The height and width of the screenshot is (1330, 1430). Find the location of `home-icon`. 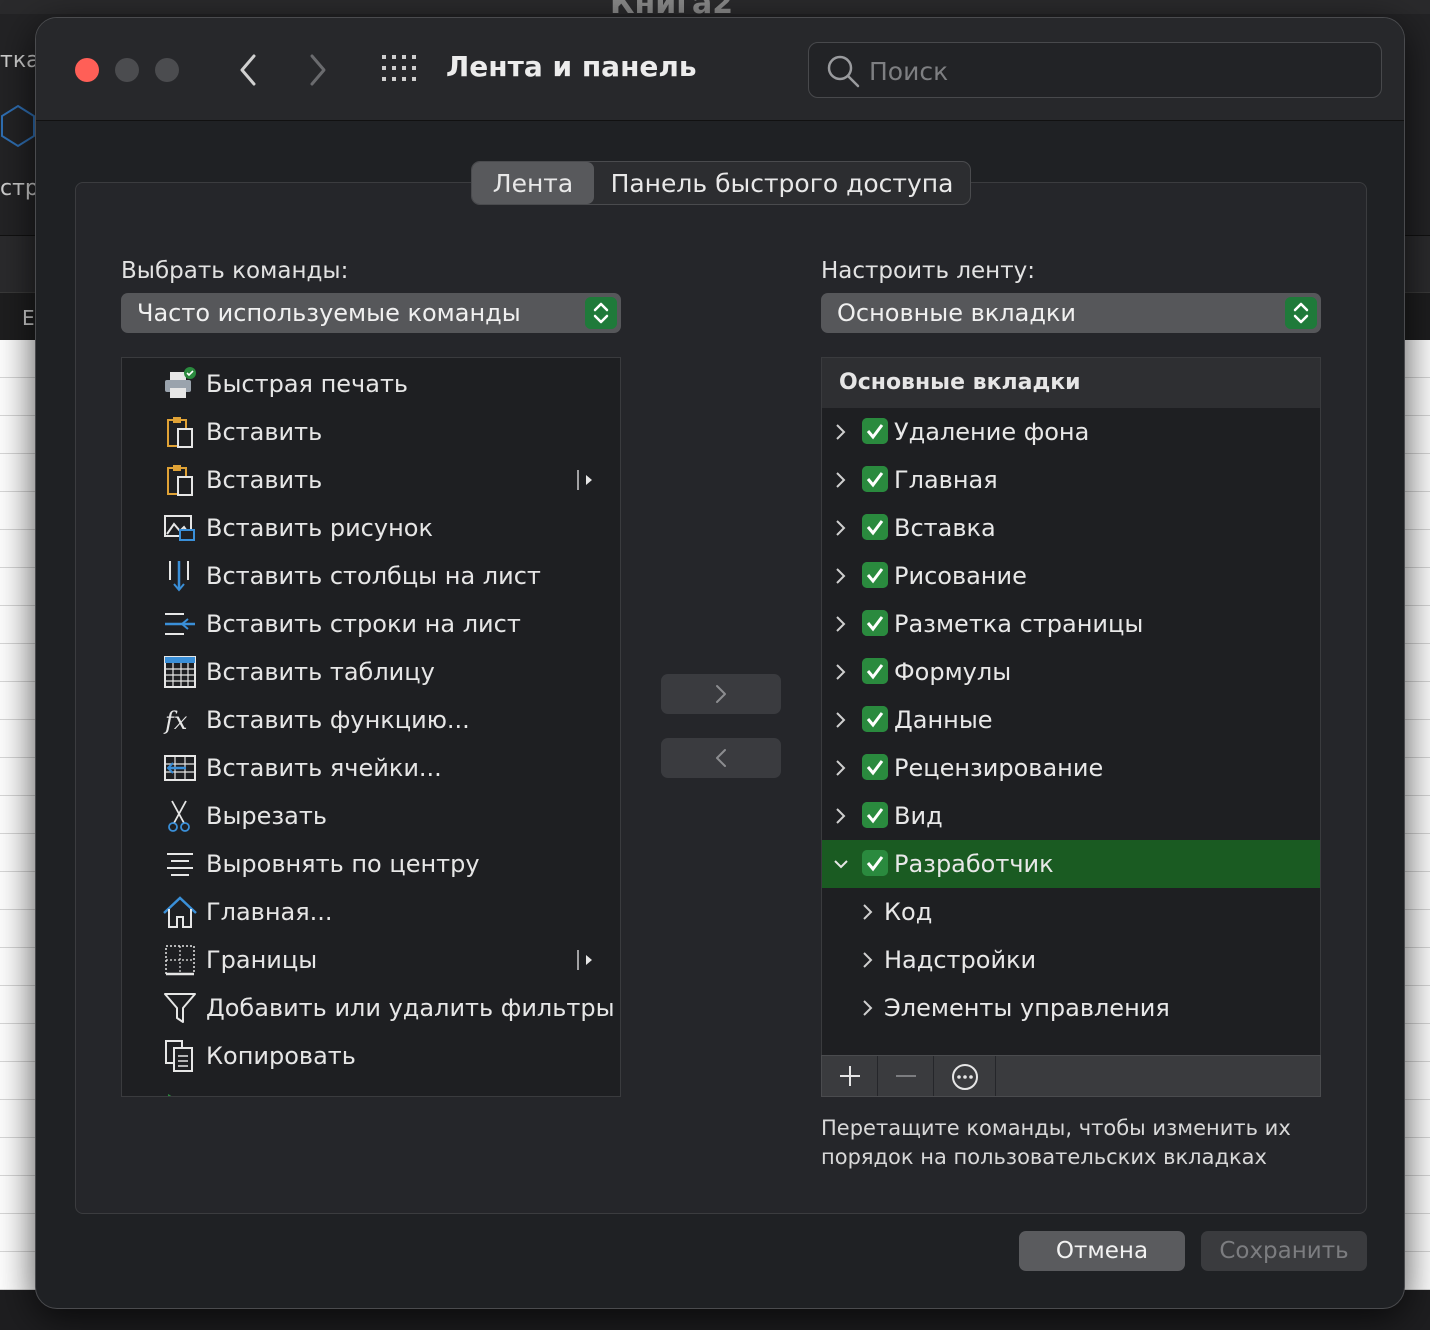

home-icon is located at coordinates (180, 912).